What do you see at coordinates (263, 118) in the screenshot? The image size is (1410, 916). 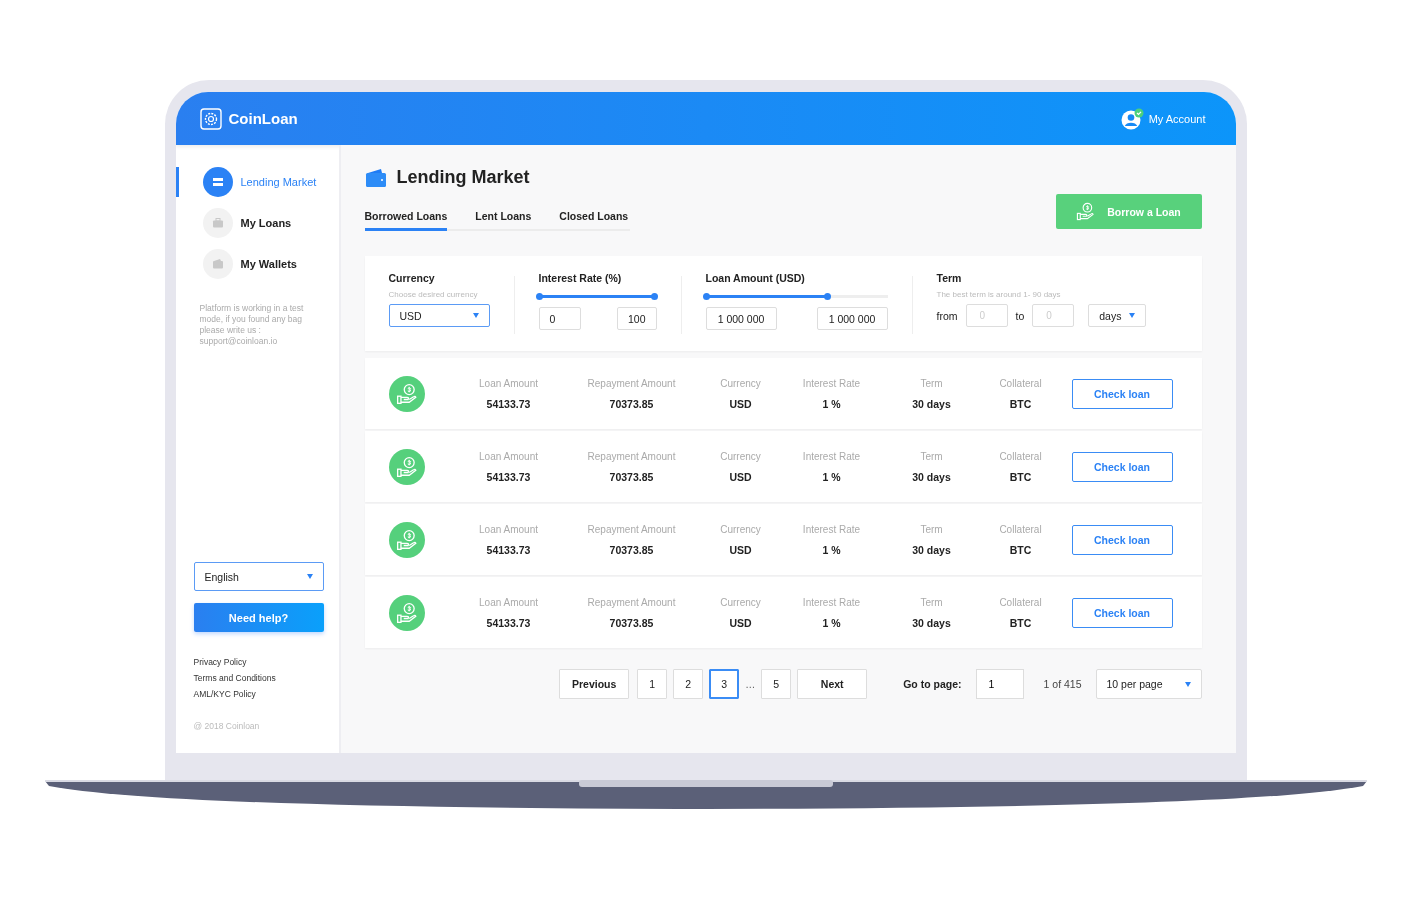 I see `app-logo: CoinLoan` at bounding box center [263, 118].